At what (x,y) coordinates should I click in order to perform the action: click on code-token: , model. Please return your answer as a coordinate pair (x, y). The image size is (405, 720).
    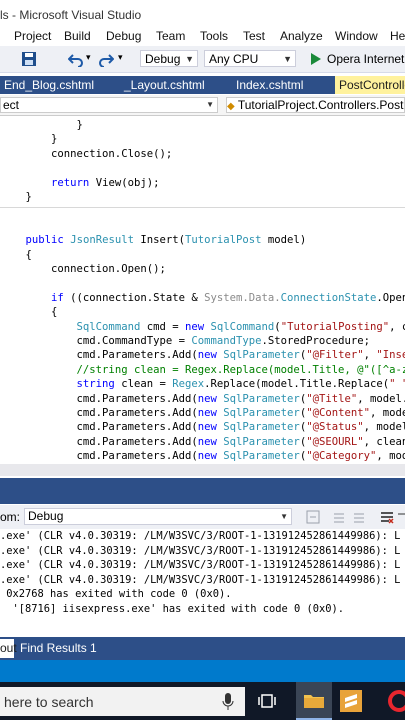
    Looking at the image, I should click on (387, 413).